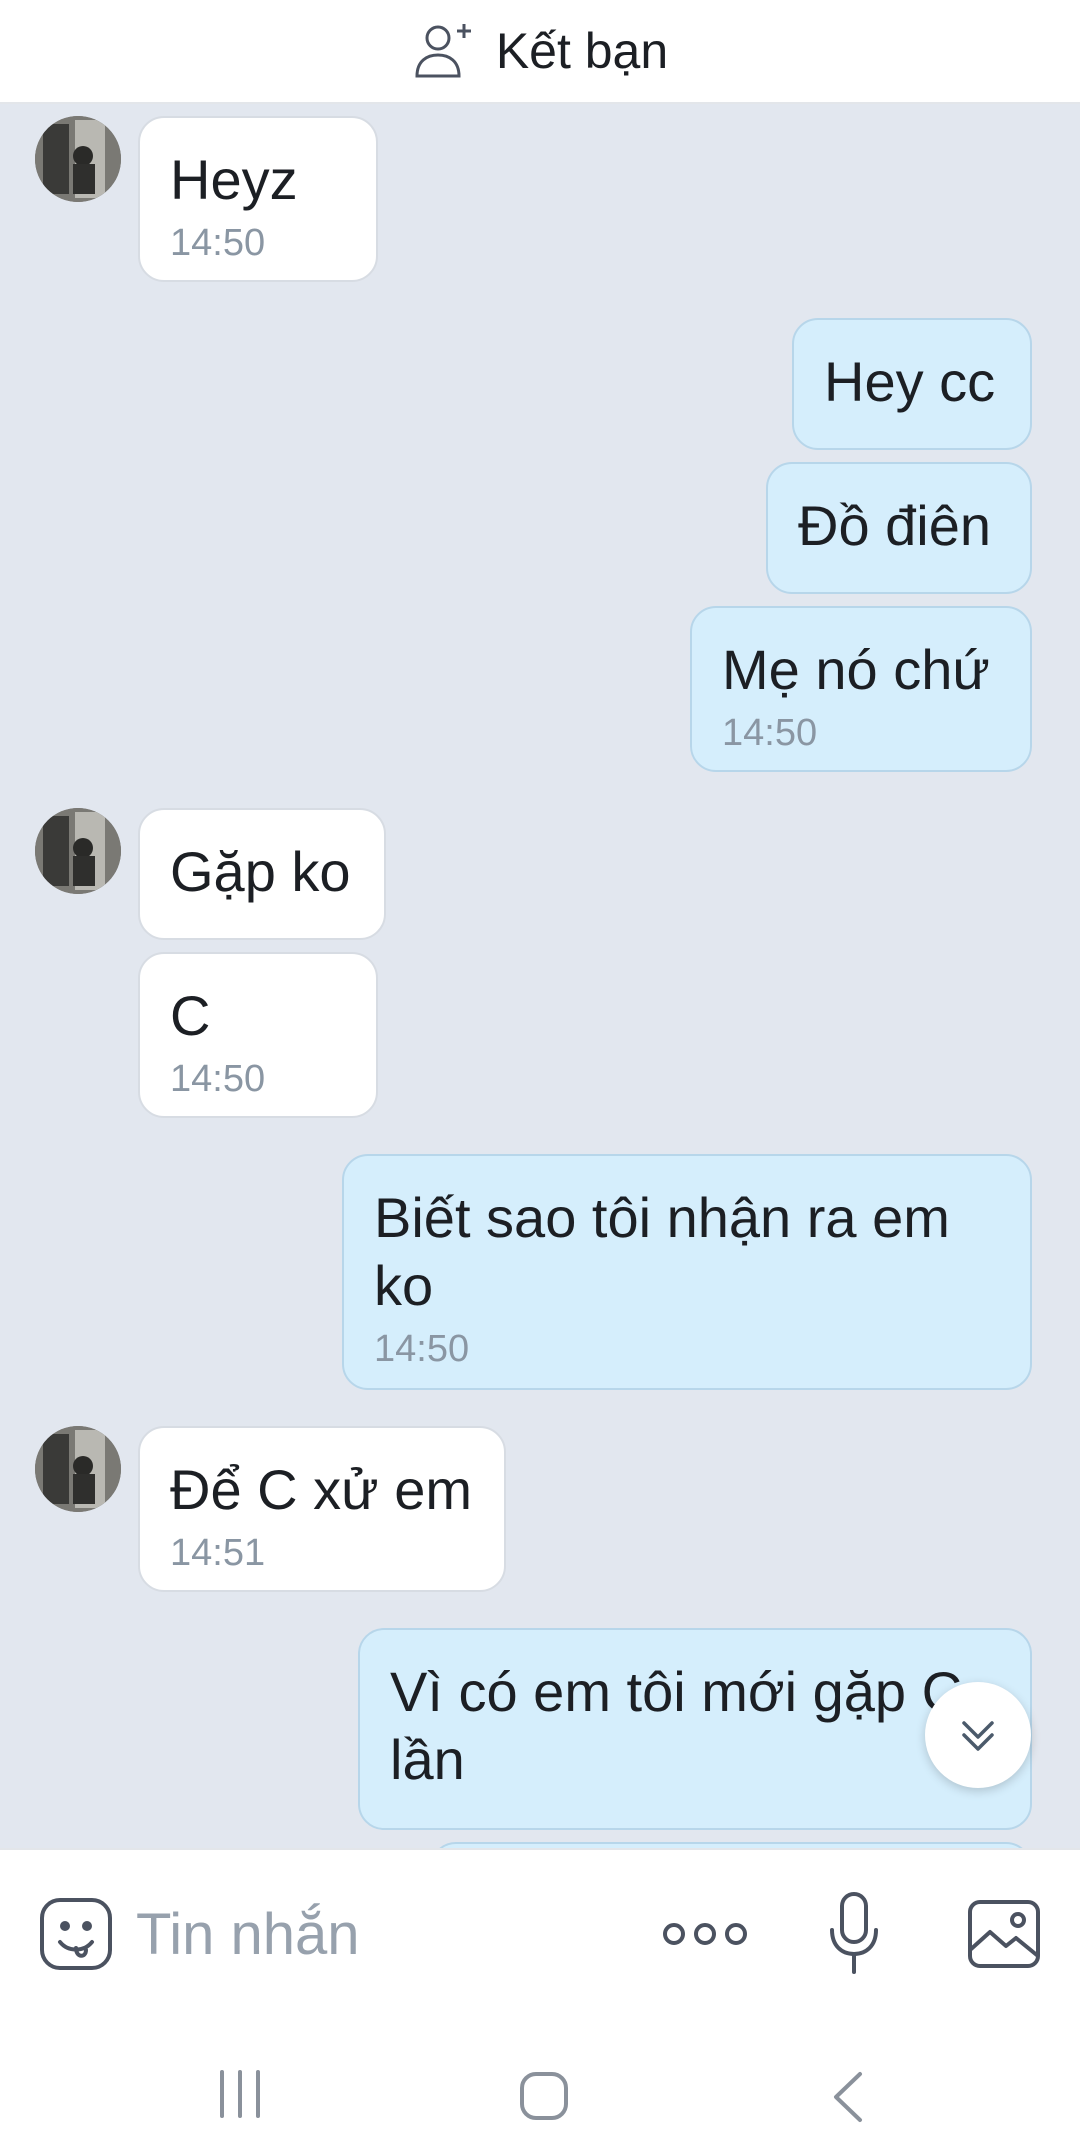  Describe the element at coordinates (321, 1489) in the screenshot. I see `message-text: Để C xử em` at that location.